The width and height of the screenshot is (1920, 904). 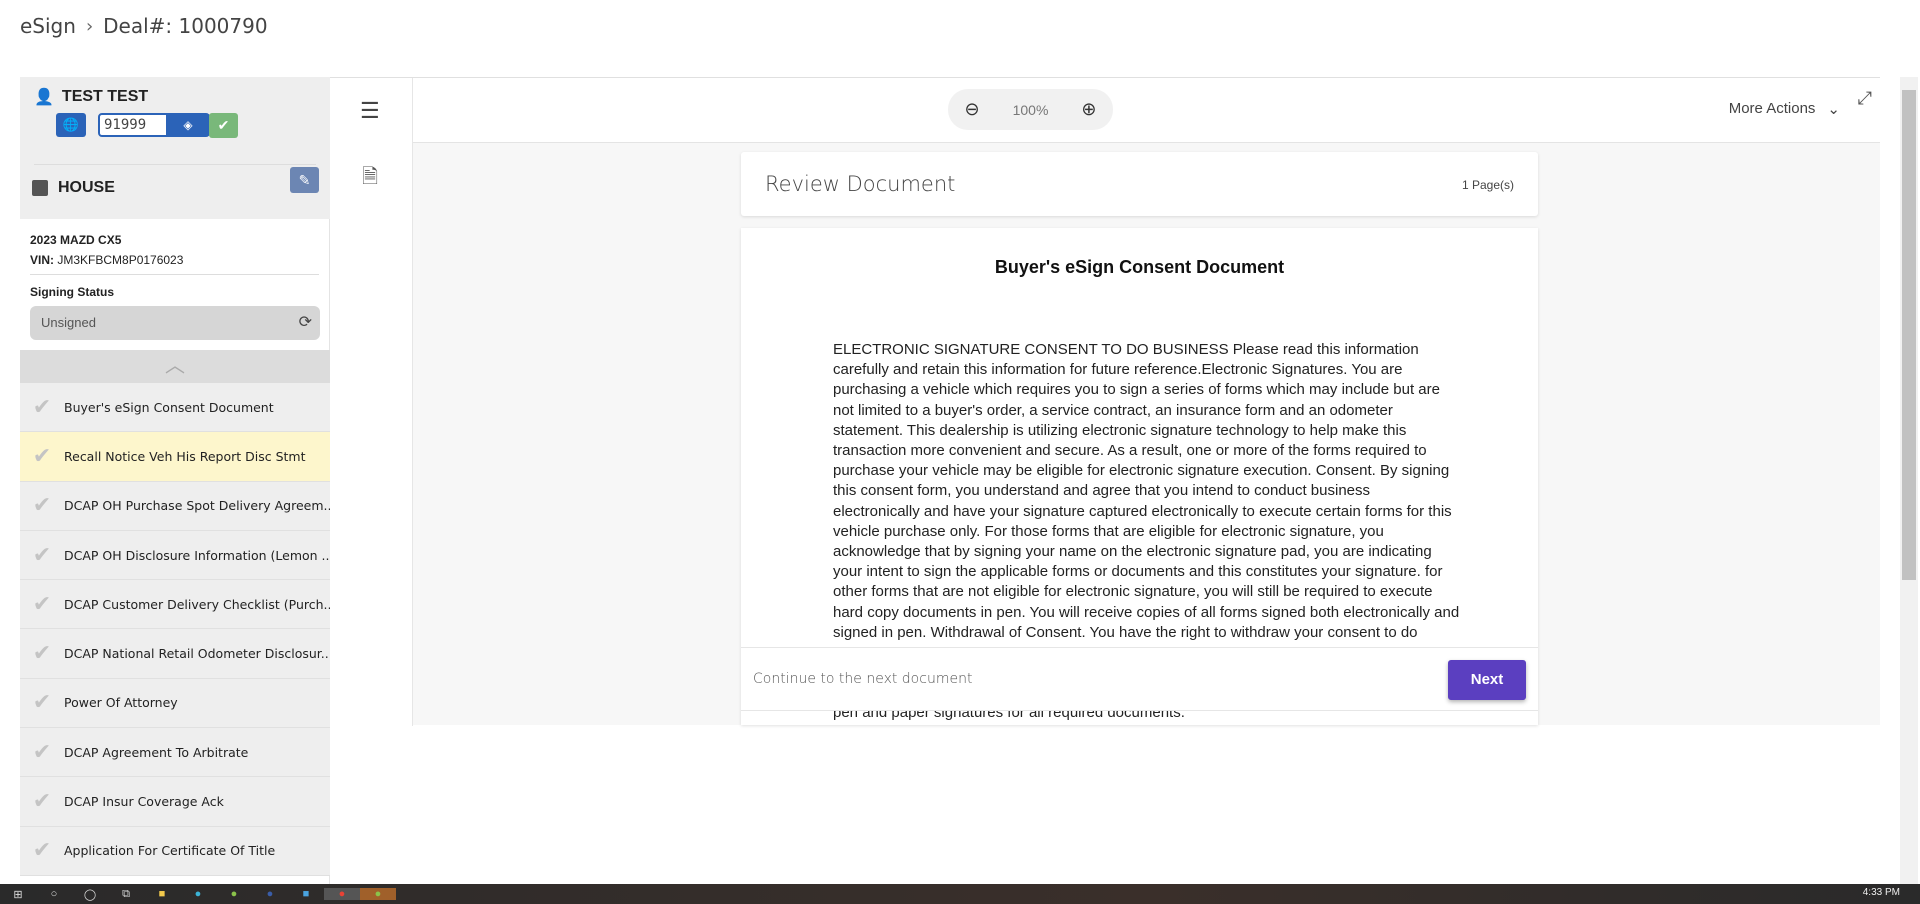 What do you see at coordinates (126, 894) in the screenshot?
I see `task-view-icon: ⧉` at bounding box center [126, 894].